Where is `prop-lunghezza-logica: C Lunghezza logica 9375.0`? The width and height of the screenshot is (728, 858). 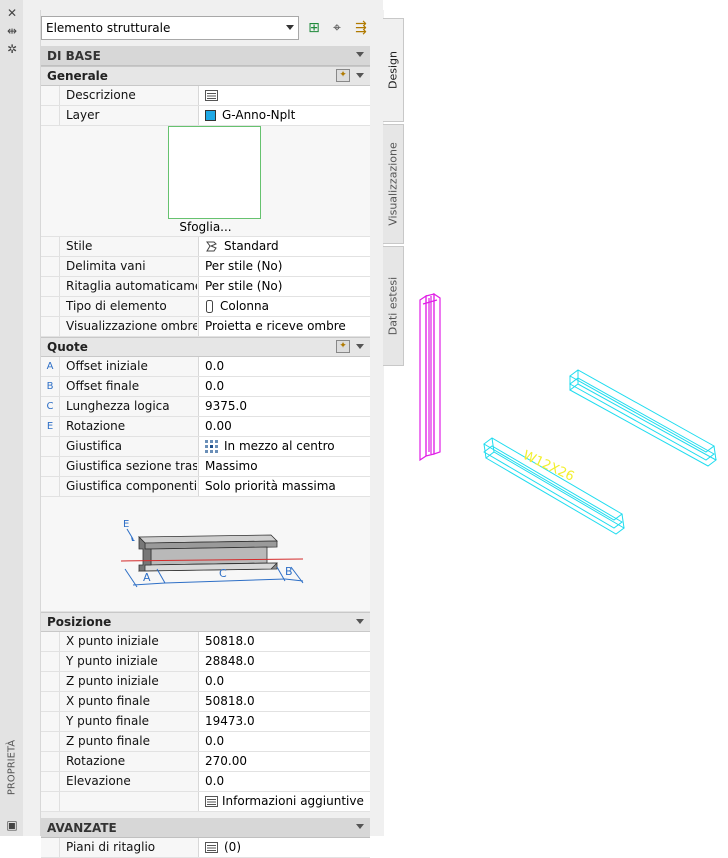 prop-lunghezza-logica: C Lunghezza logica 9375.0 is located at coordinates (205, 407).